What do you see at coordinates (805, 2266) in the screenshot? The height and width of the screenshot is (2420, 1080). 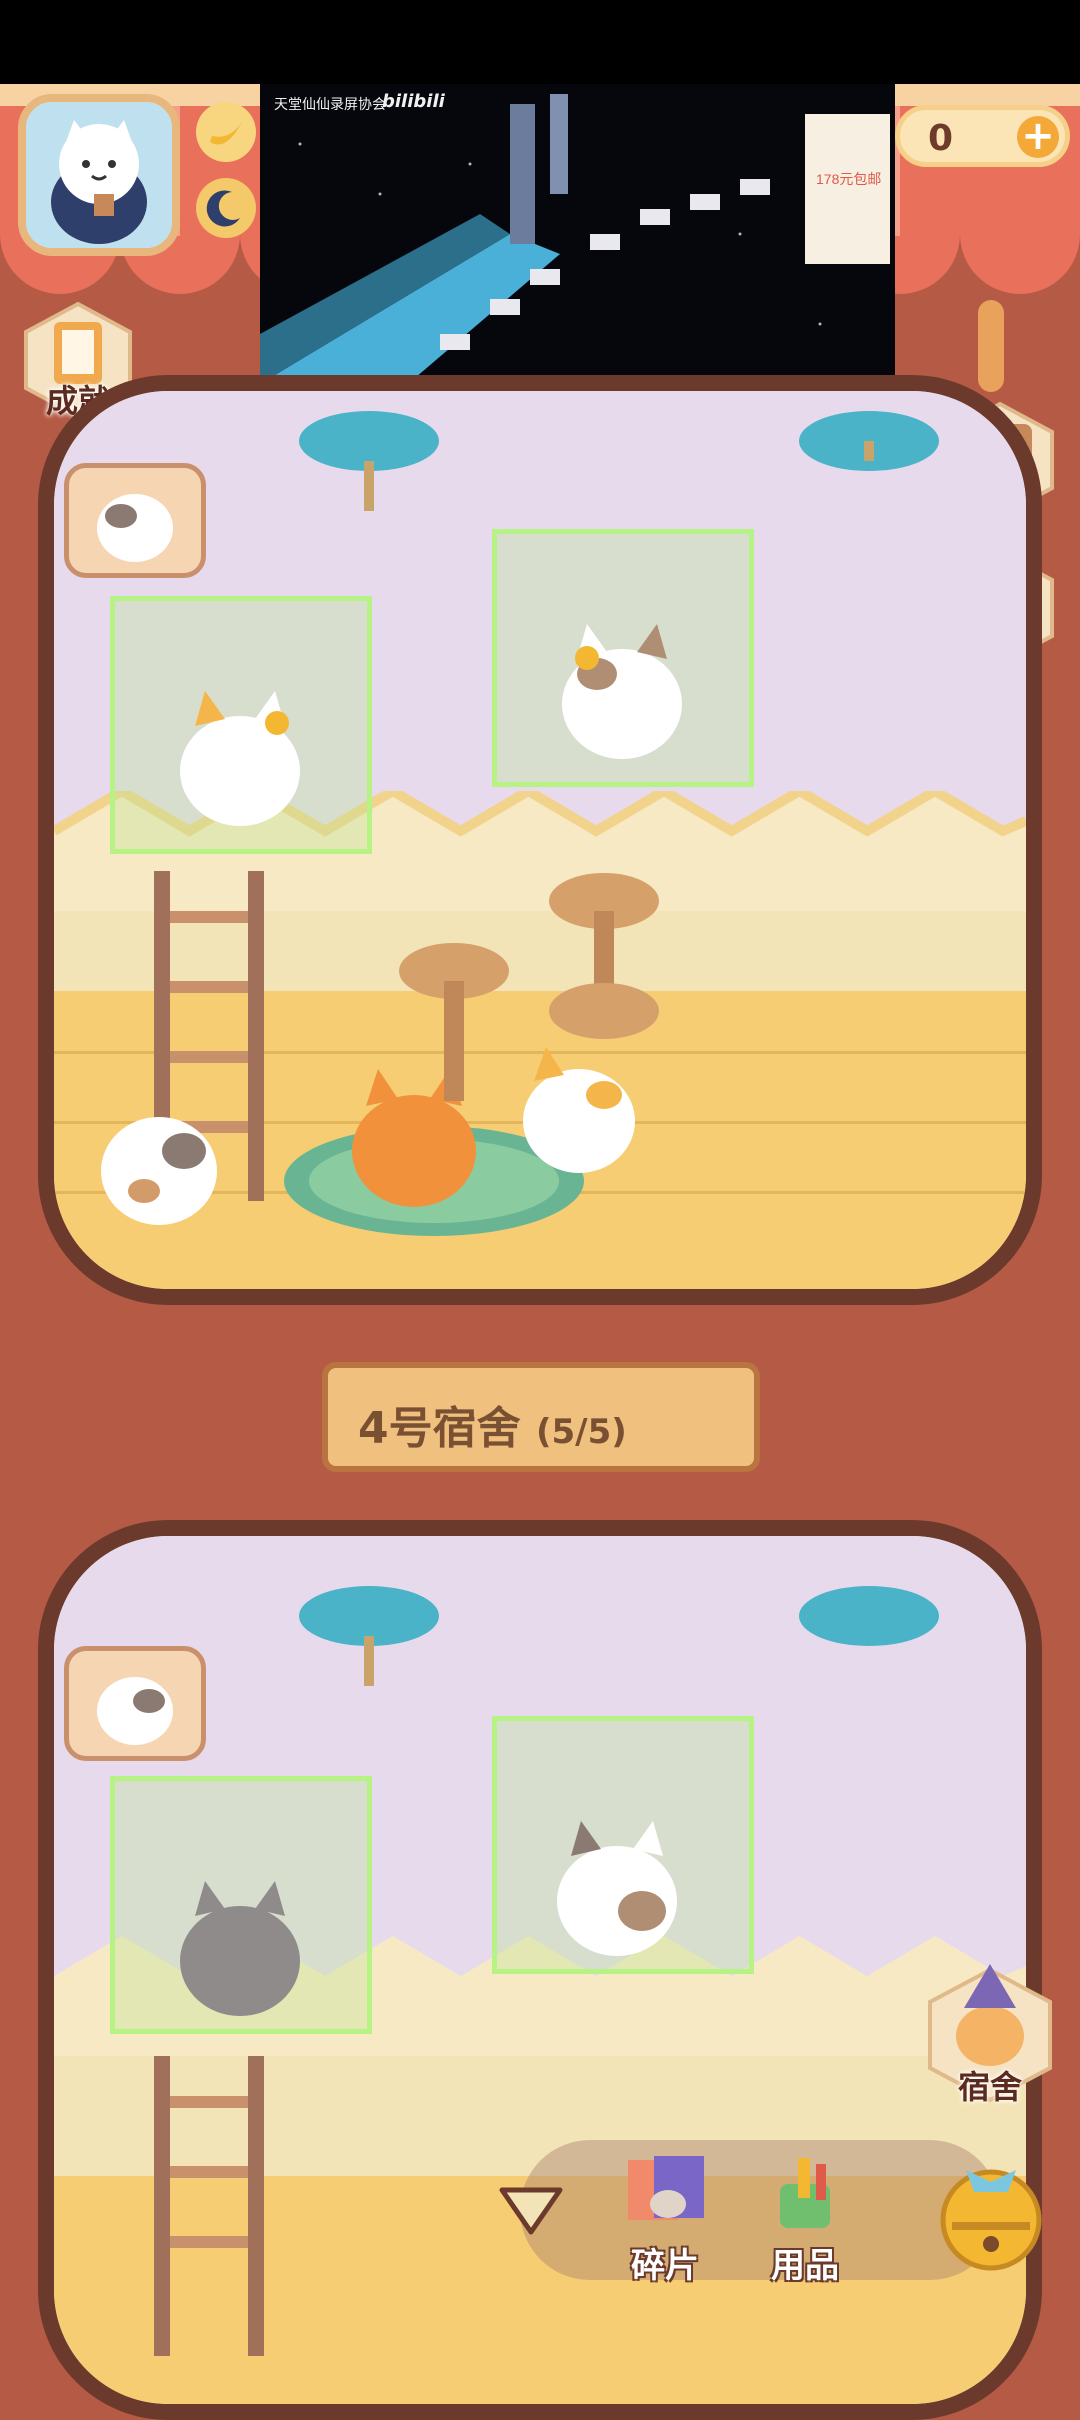 I see `supplies-label: 用品` at bounding box center [805, 2266].